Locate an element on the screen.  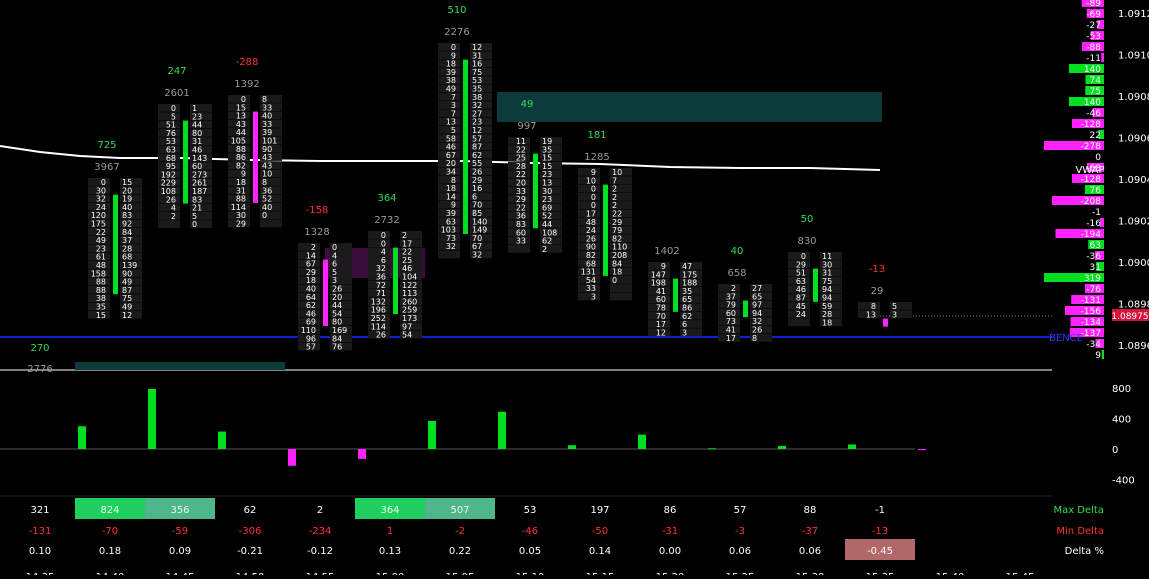
footprint-bid-value: 57 is located at coordinates (311, 347).